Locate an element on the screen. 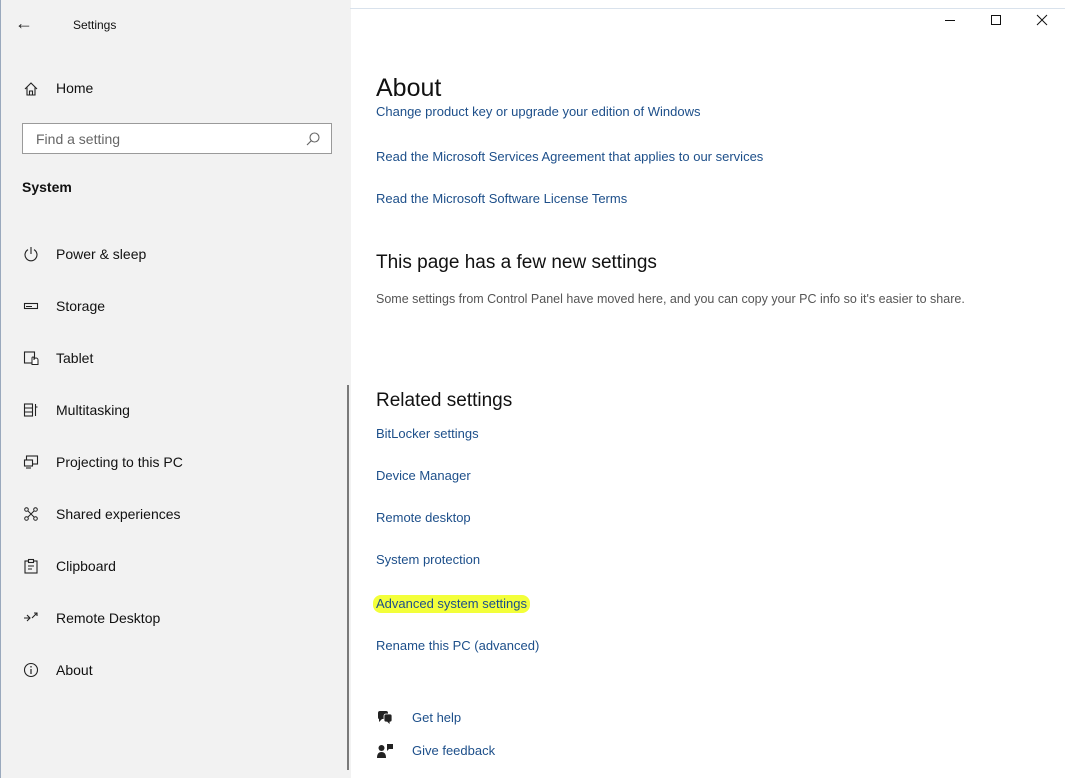 The width and height of the screenshot is (1065, 778). sidebar-item-label: Power & sleep is located at coordinates (101, 254).